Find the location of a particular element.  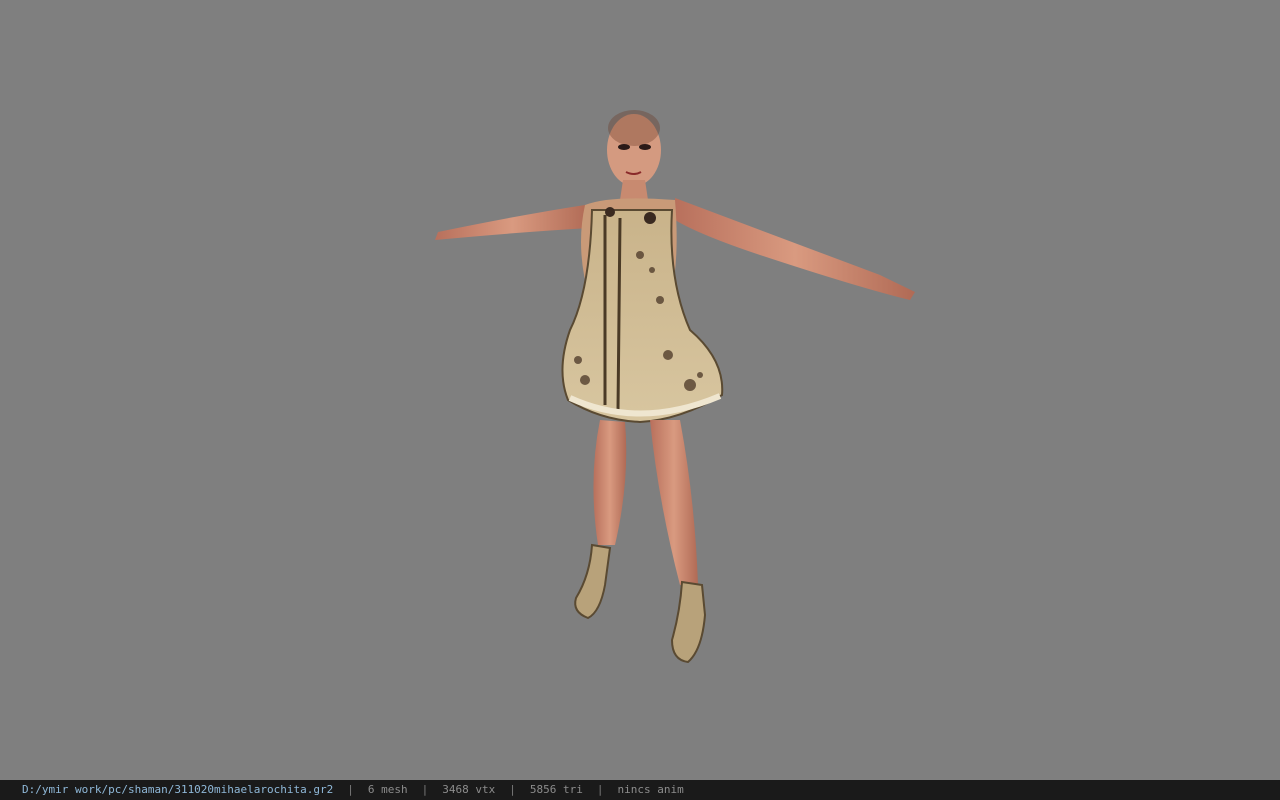

right-arm is located at coordinates (795, 249).